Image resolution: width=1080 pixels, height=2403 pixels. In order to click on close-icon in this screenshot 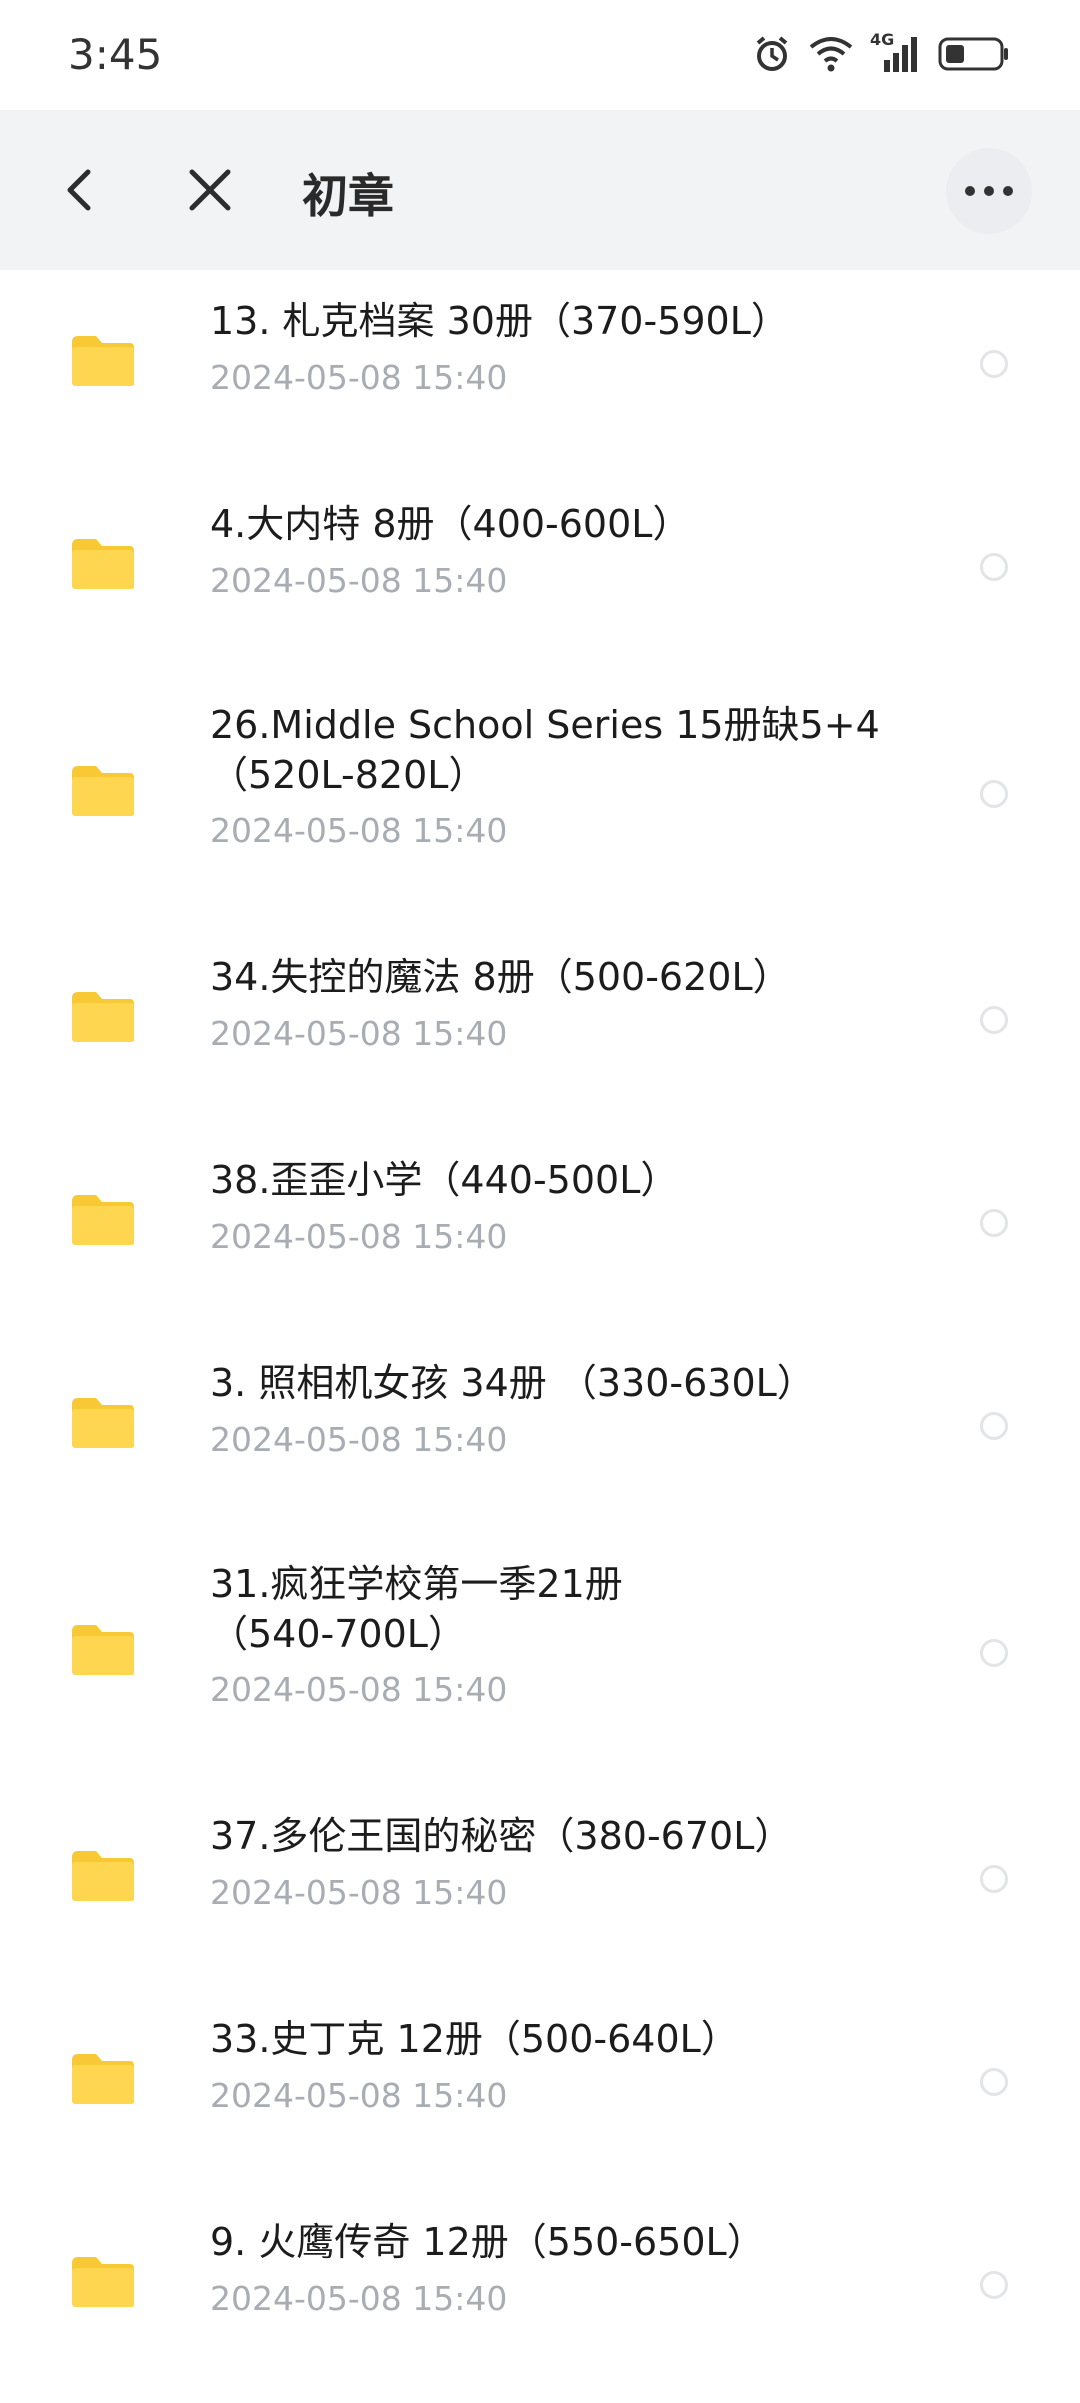, I will do `click(210, 190)`.